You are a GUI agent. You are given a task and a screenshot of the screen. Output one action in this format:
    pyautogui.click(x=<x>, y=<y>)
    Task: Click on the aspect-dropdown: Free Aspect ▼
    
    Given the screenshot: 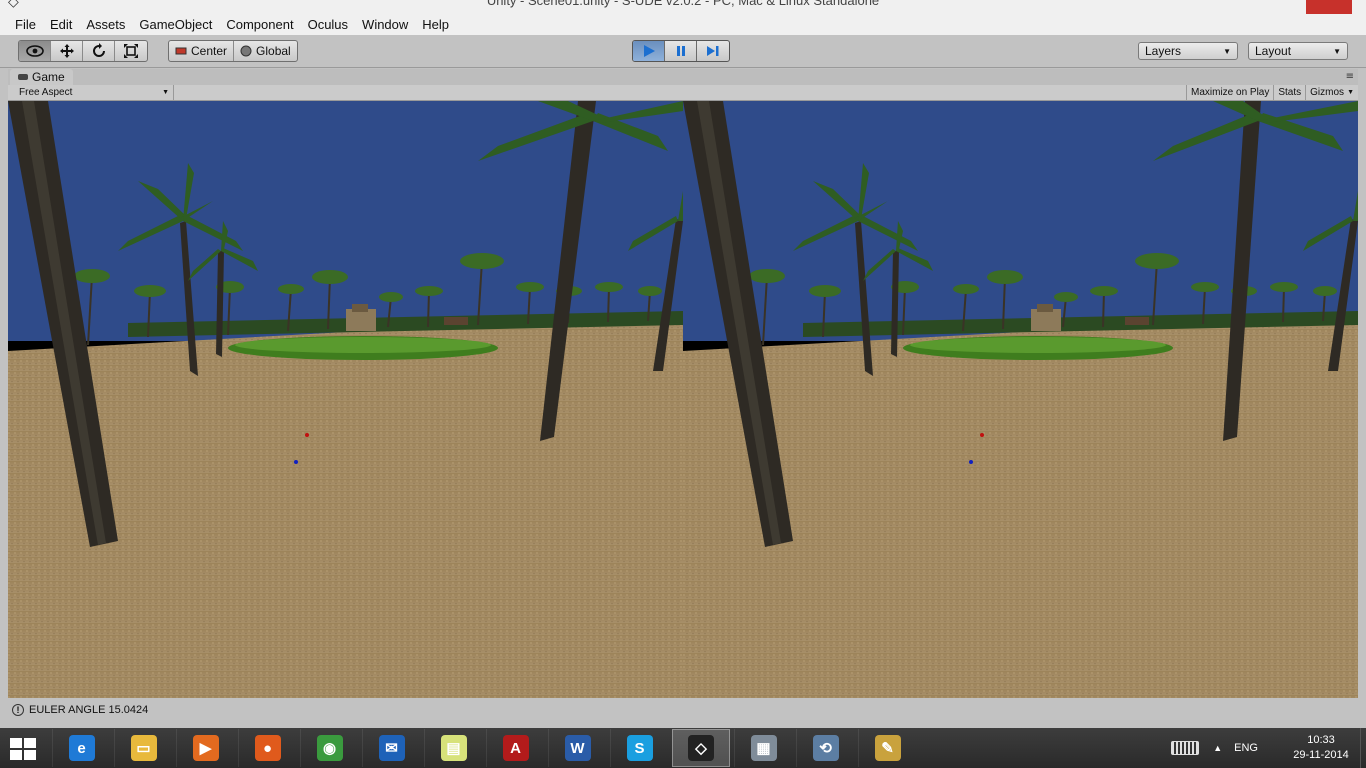 What is the action you would take?
    pyautogui.click(x=93, y=92)
    